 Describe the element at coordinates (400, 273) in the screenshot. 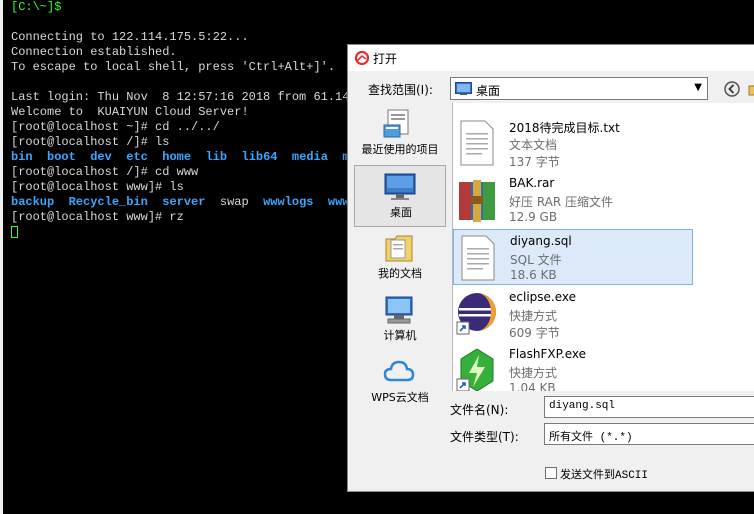

I see `place-label: 我的文档` at that location.